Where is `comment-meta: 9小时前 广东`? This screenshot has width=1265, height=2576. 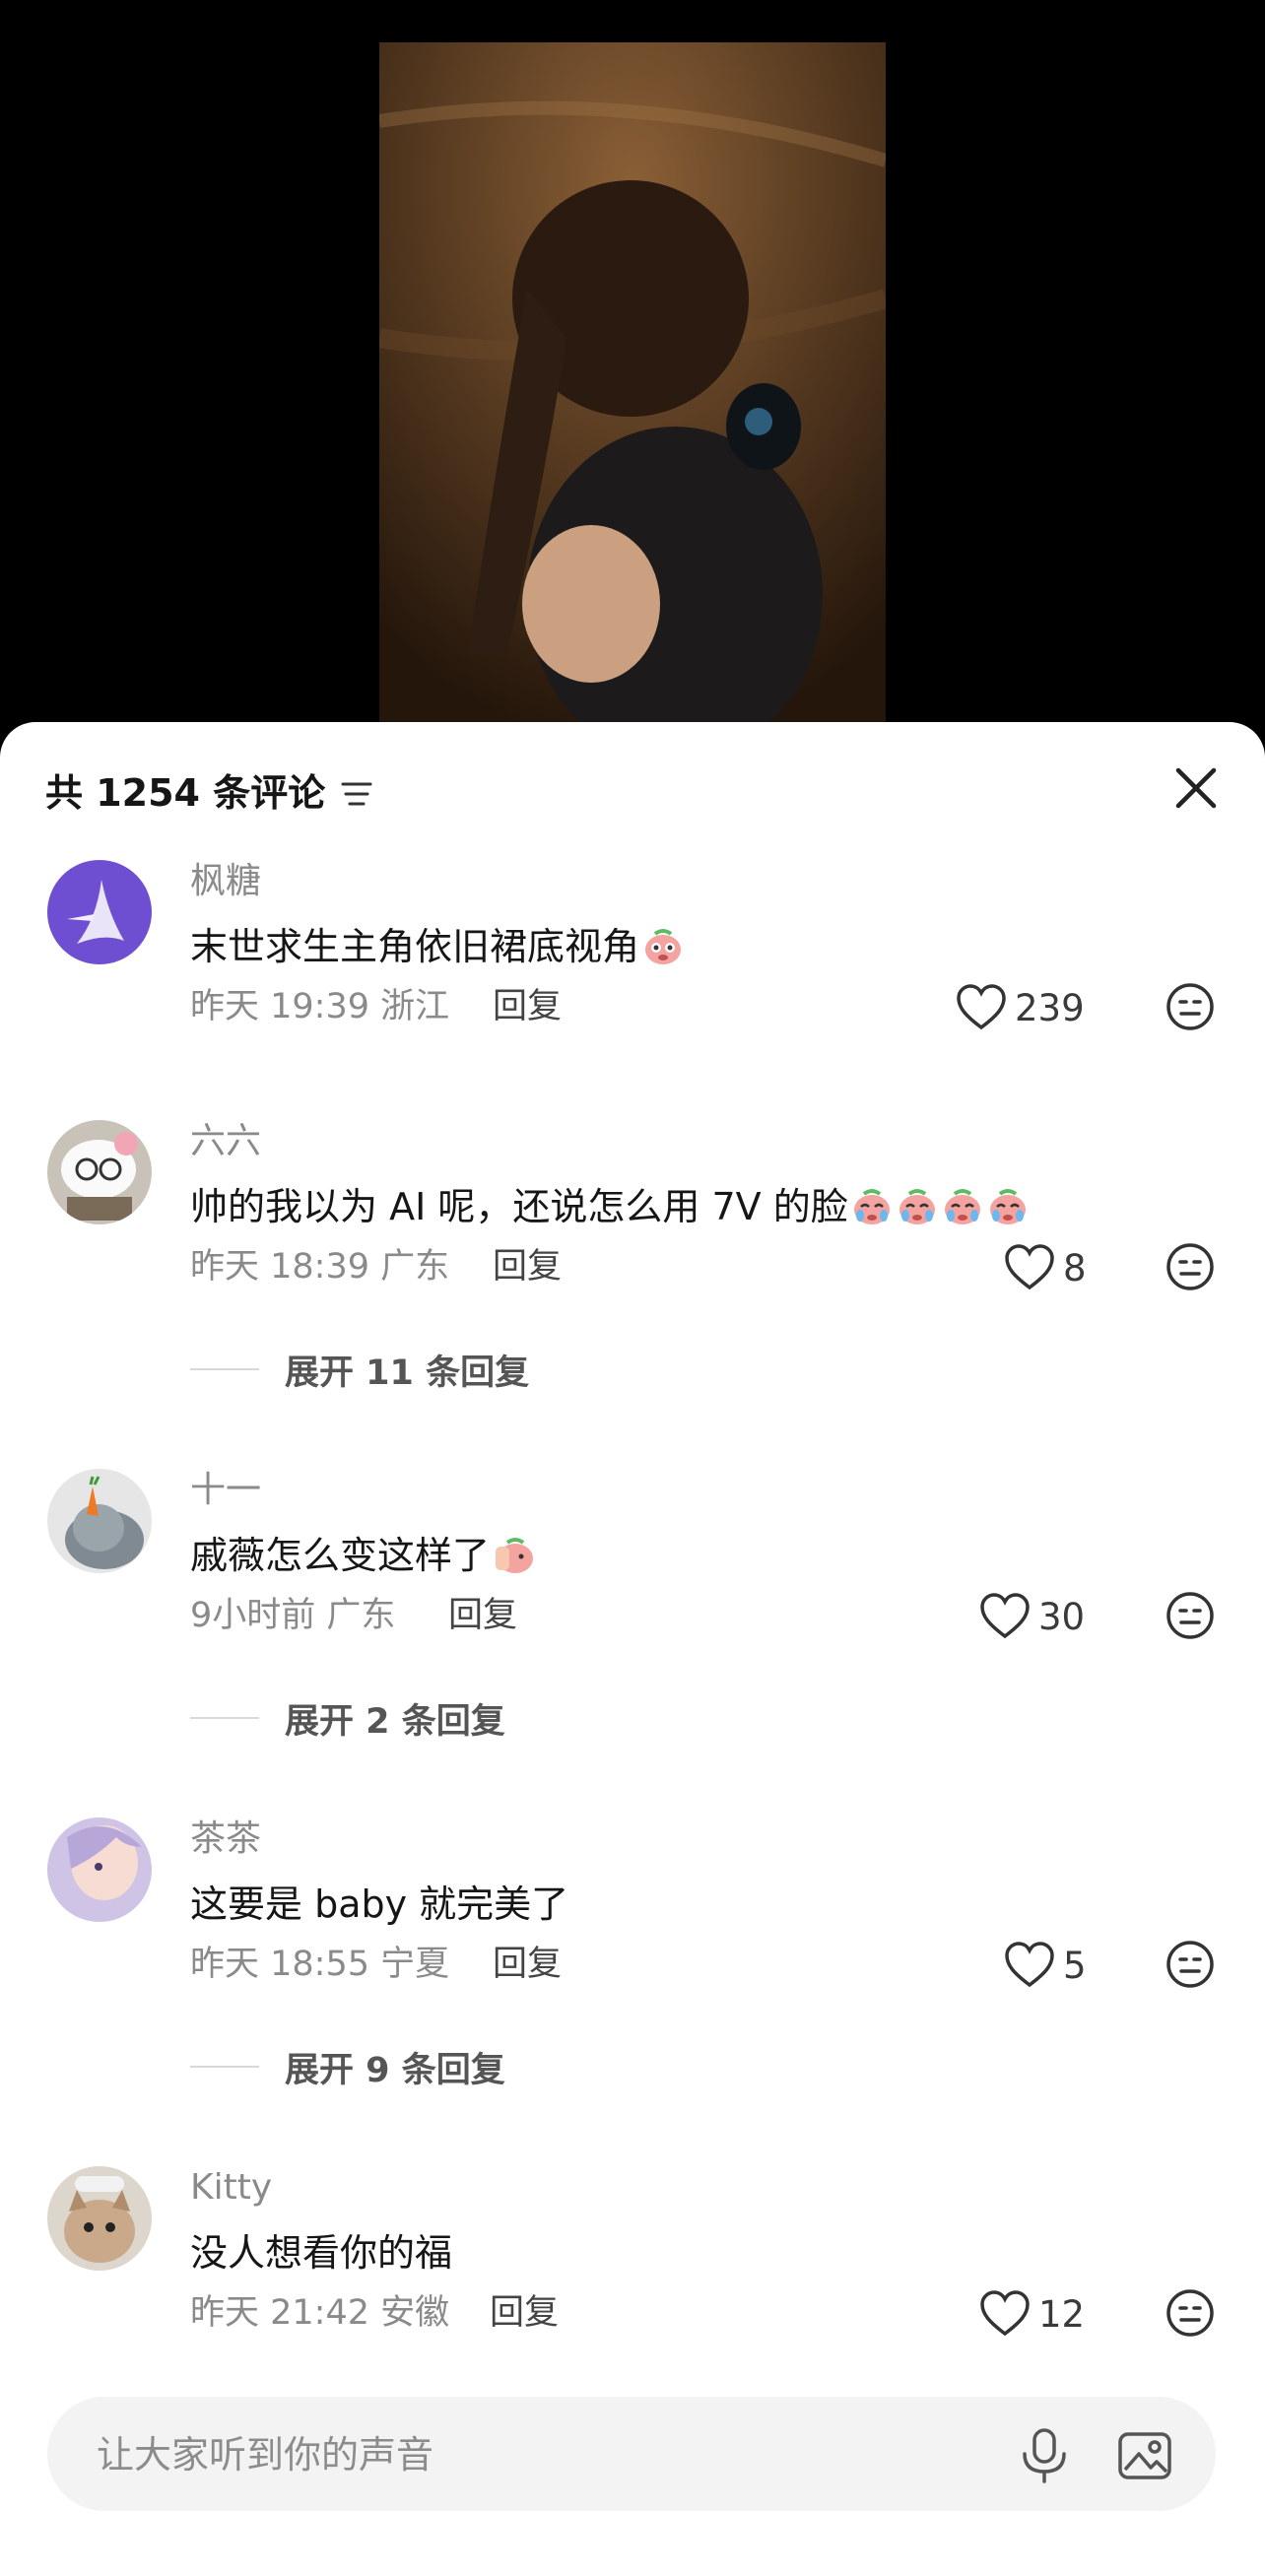 comment-meta: 9小时前 广东 is located at coordinates (292, 1616).